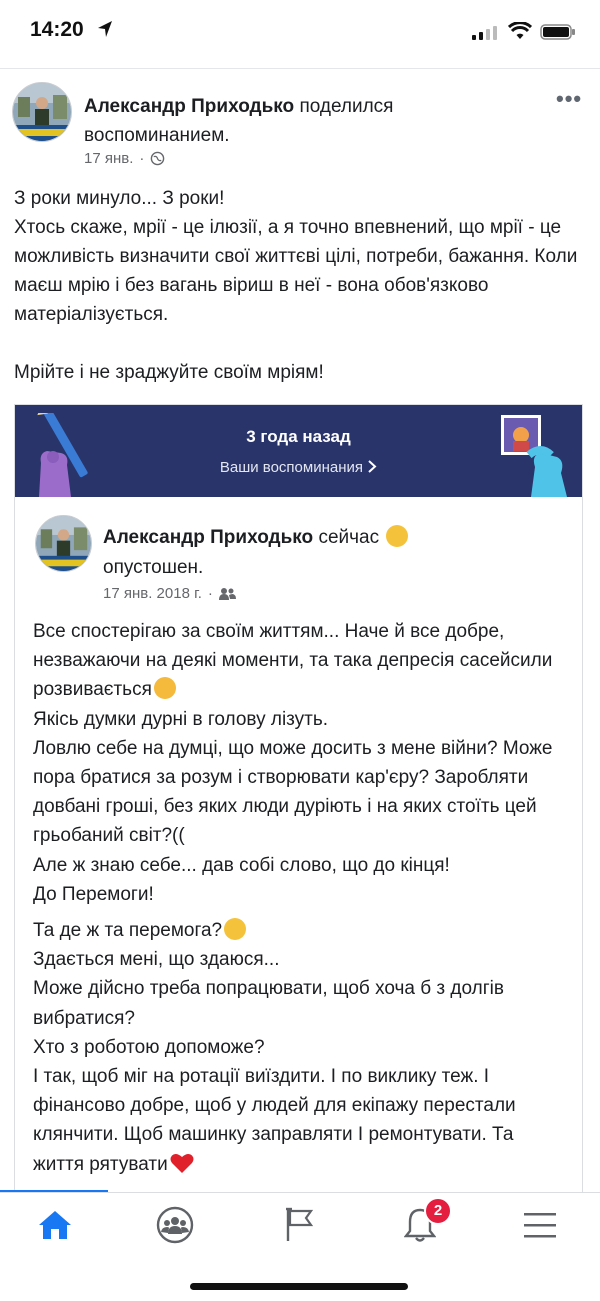 The height and width of the screenshot is (1301, 600). Describe the element at coordinates (105, 29) in the screenshot. I see `location-arrow-icon` at that location.